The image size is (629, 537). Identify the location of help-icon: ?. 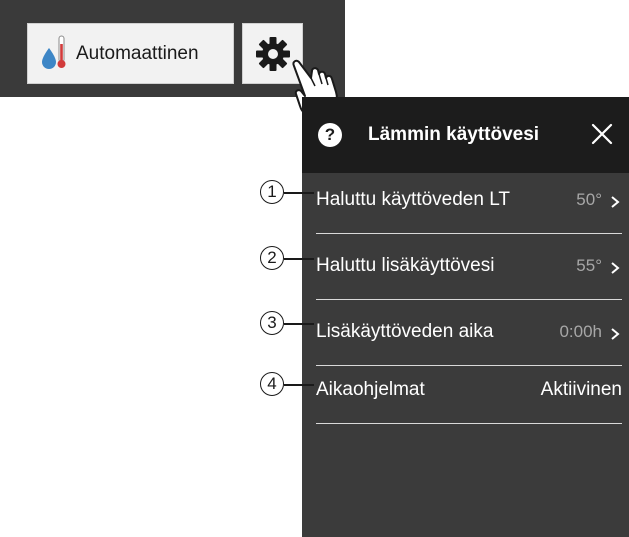
(330, 135).